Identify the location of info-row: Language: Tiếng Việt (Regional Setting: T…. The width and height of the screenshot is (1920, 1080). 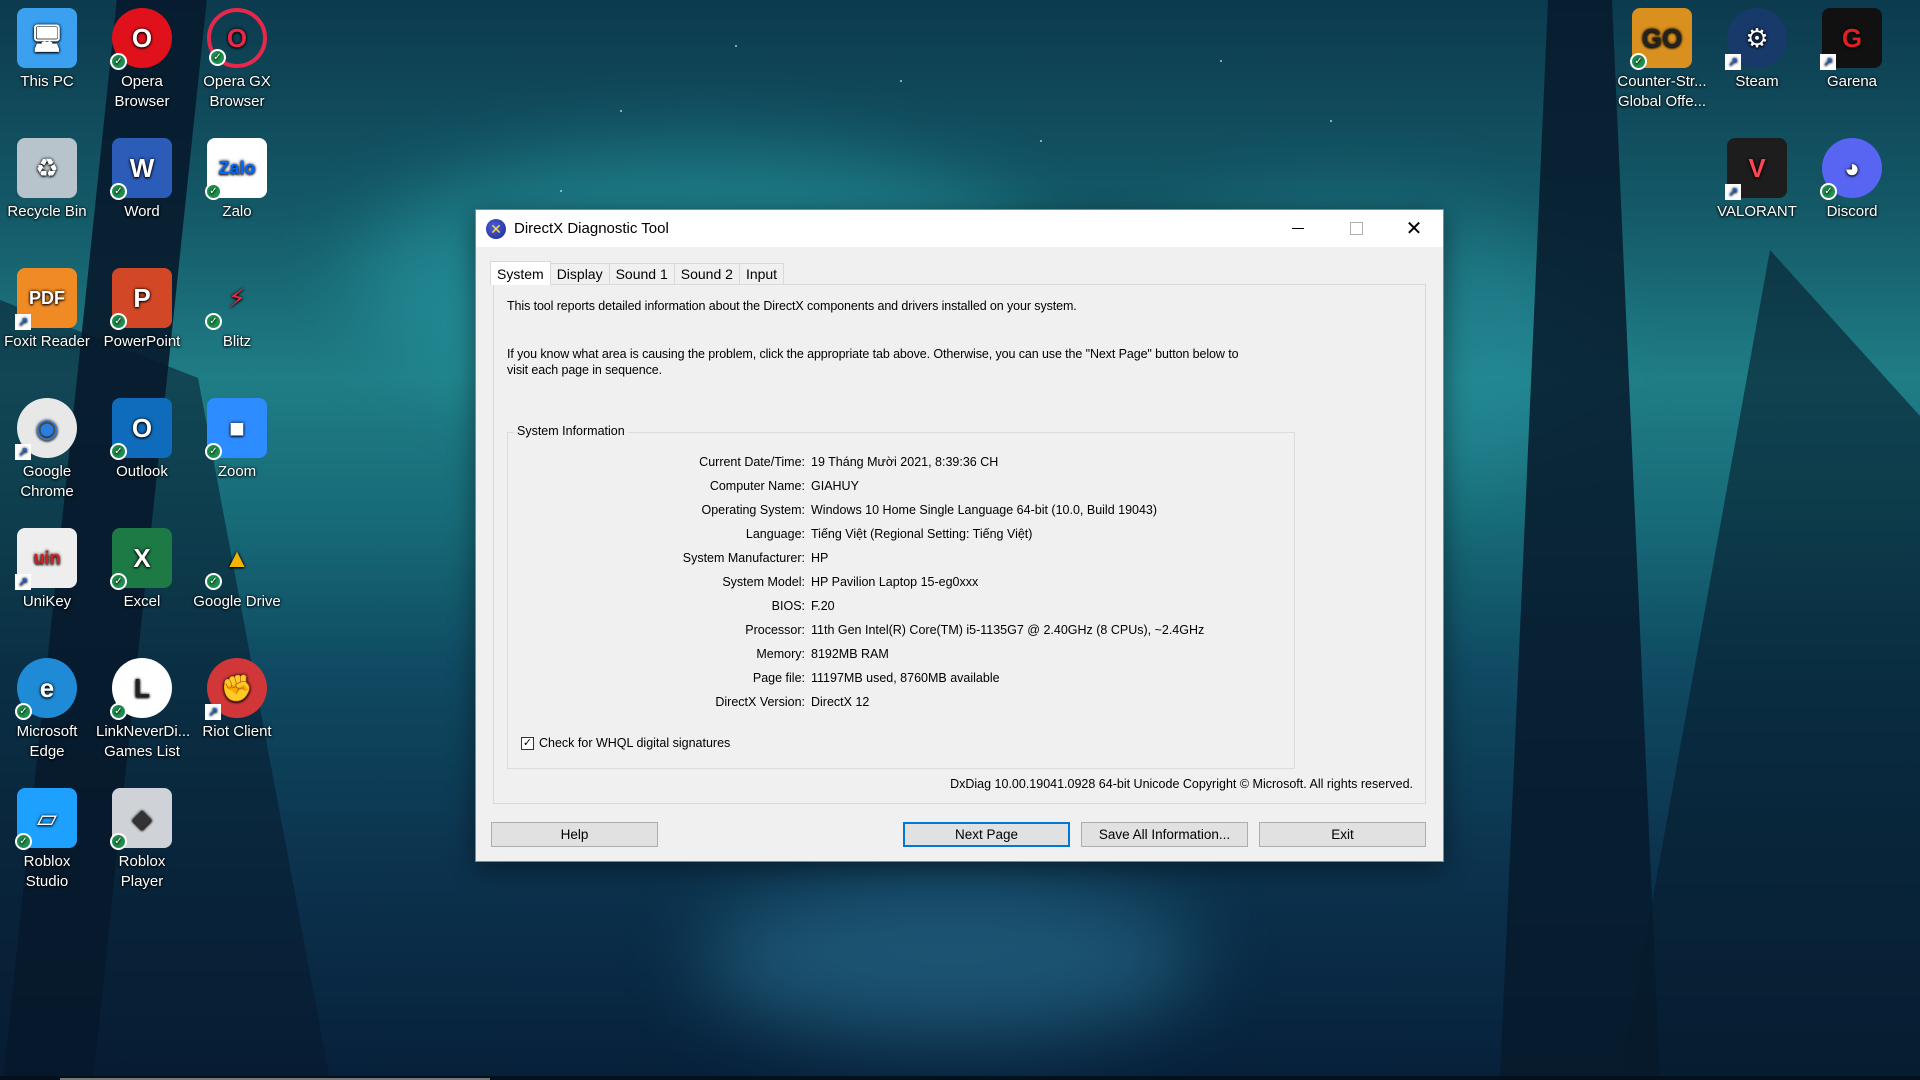
(901, 534).